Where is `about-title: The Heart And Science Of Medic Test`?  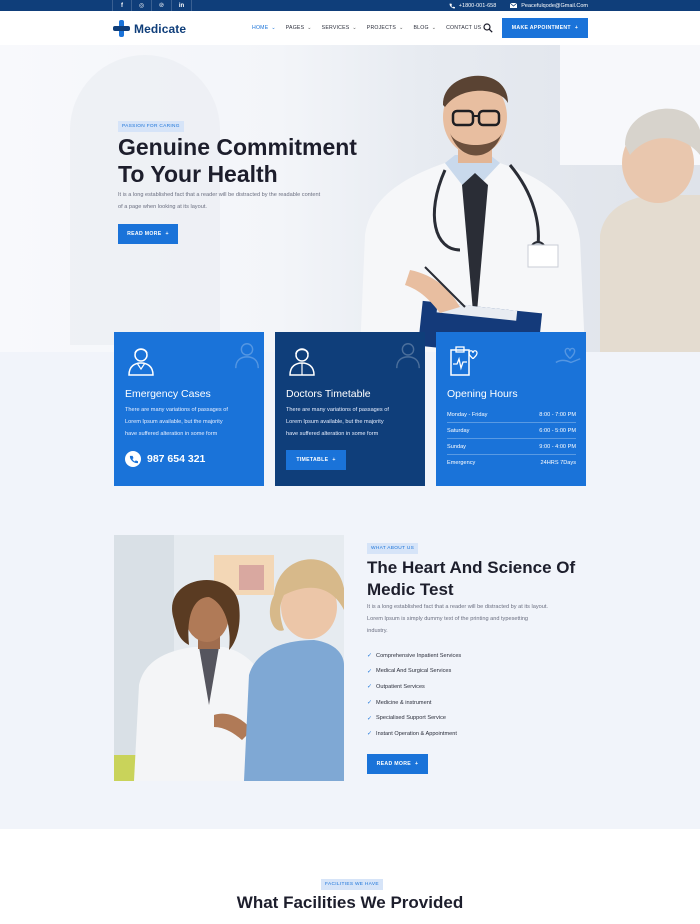
about-title: The Heart And Science Of Medic Test is located at coordinates (487, 579).